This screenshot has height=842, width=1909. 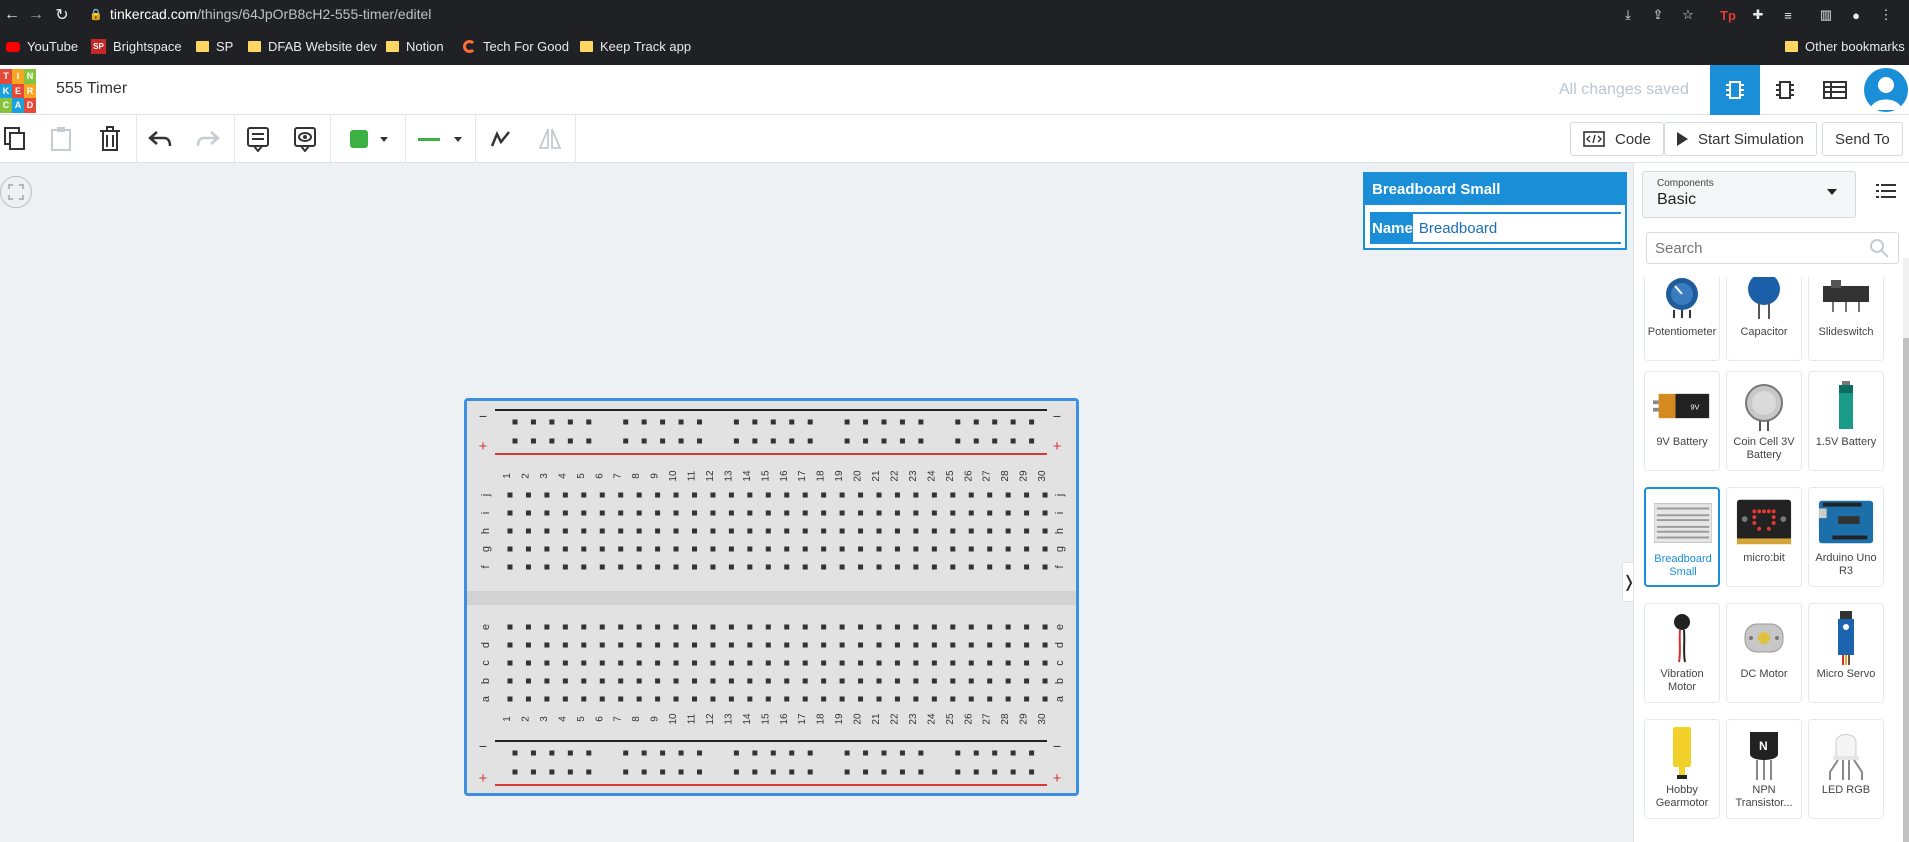 I want to click on reload-icon: ↻, so click(x=62, y=14).